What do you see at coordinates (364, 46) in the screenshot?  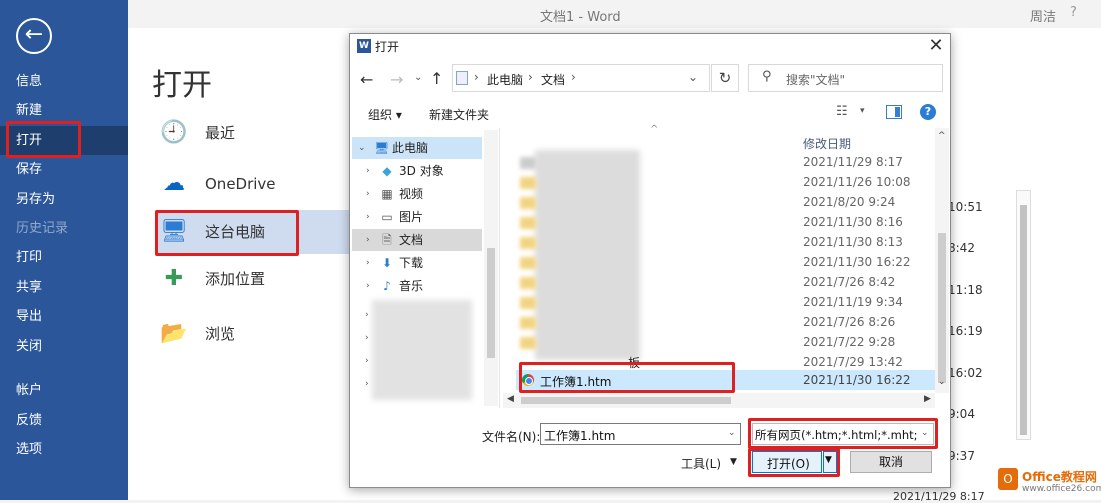 I see `word-icon: W` at bounding box center [364, 46].